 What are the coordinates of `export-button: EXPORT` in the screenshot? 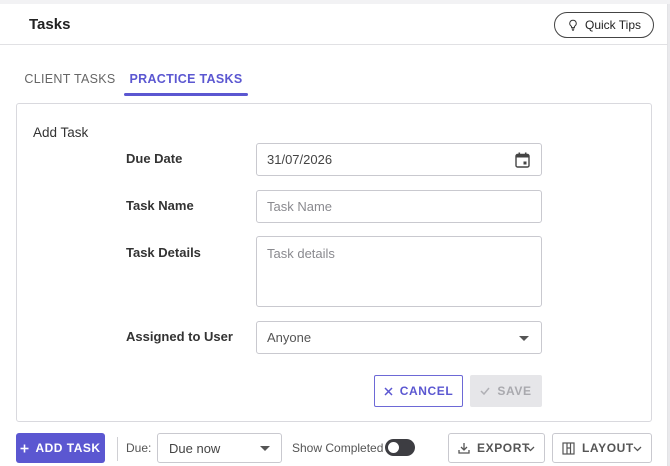 It's located at (496, 448).